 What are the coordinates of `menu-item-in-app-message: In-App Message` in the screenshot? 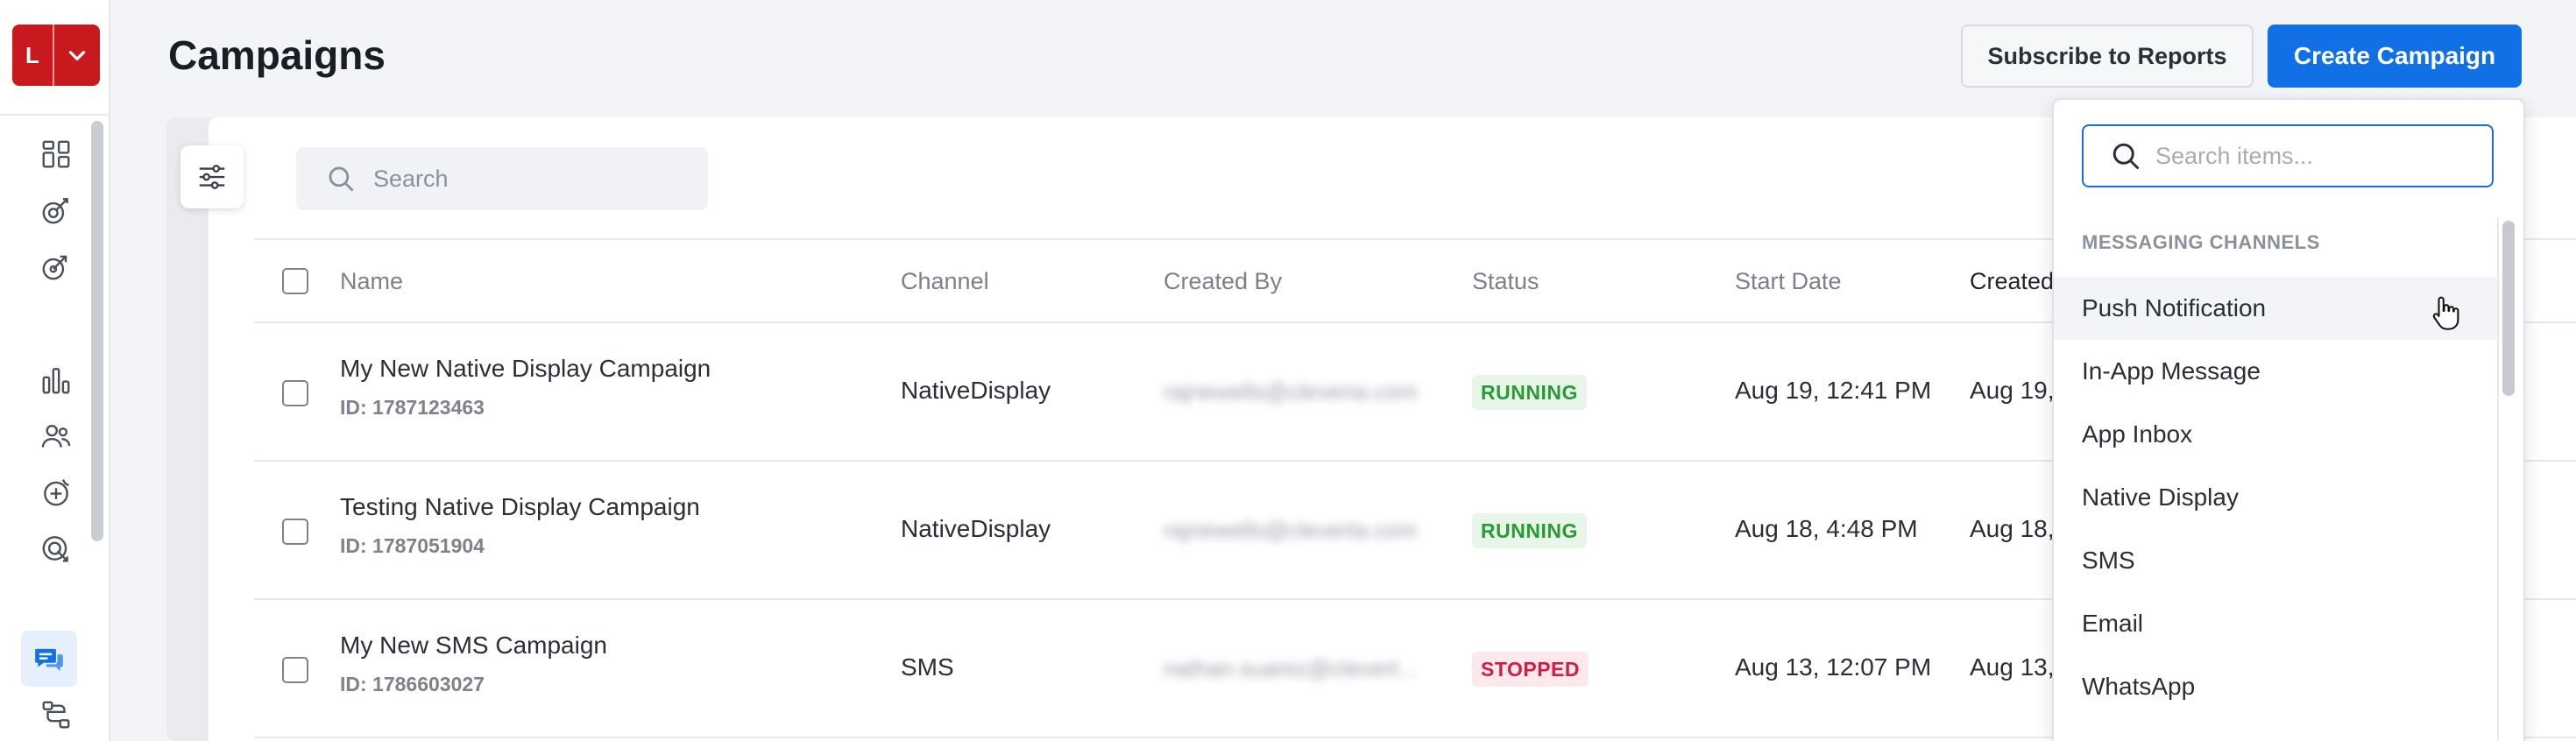 It's located at (2275, 371).